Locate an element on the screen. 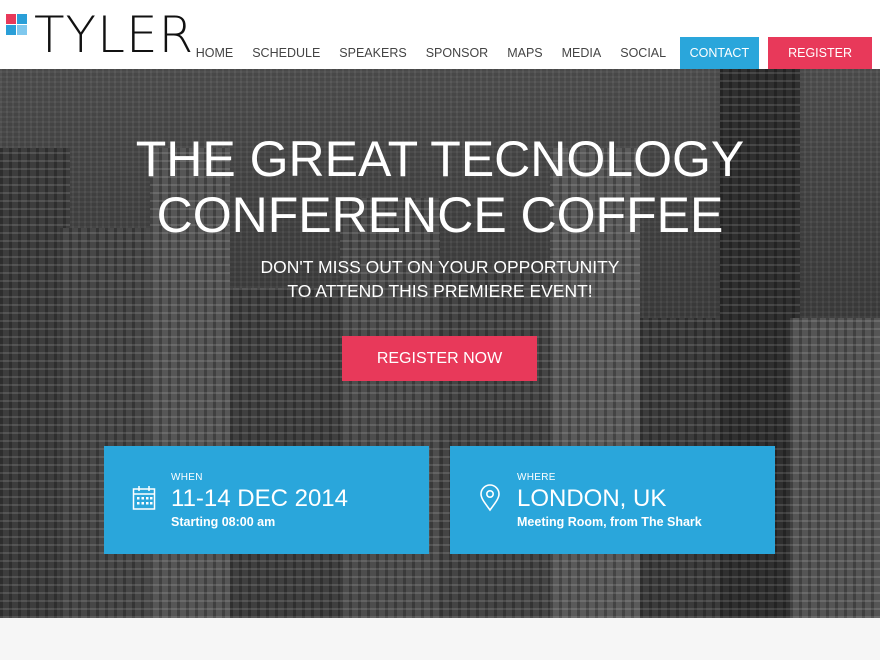  nav-item-sponsor: SPONSOR is located at coordinates (457, 53).